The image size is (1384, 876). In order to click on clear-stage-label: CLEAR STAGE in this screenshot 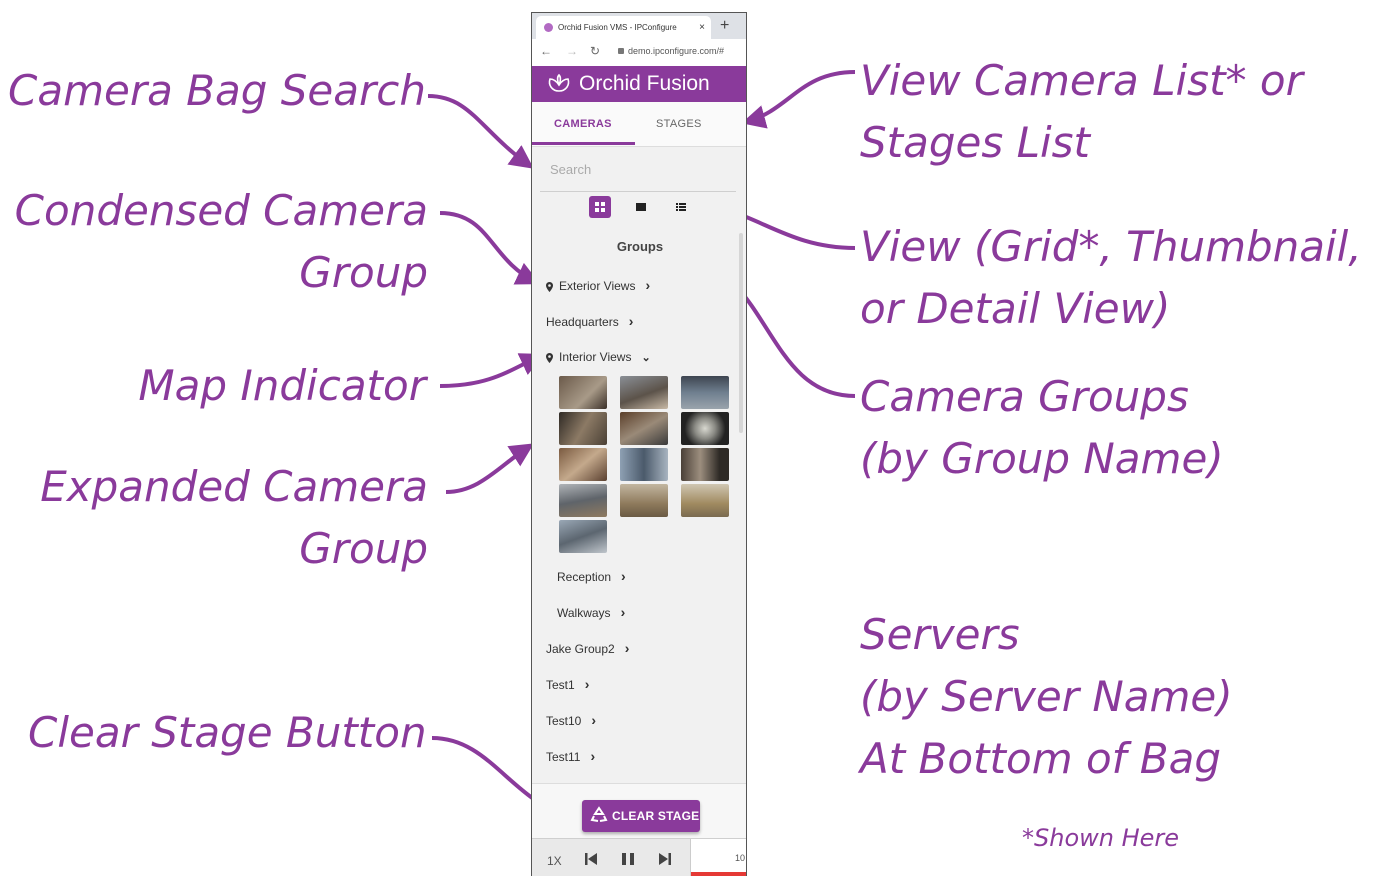, I will do `click(656, 816)`.